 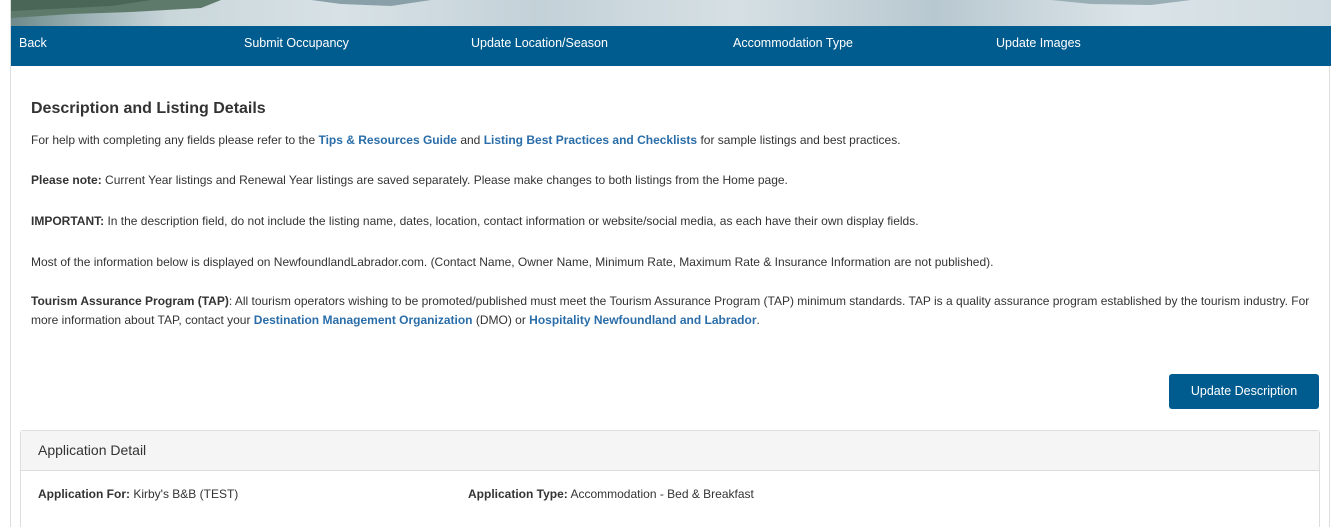 I want to click on header-banner-image, so click(x=671, y=13).